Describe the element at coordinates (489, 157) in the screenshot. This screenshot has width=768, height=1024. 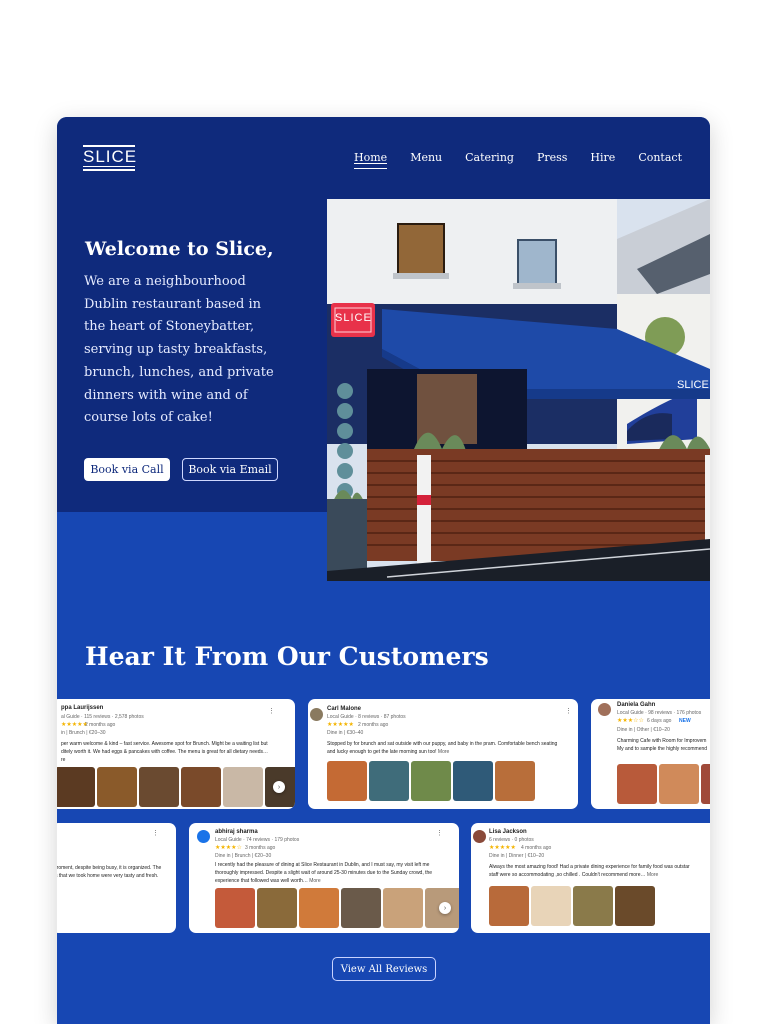
I see `nav-catering: Catering` at that location.